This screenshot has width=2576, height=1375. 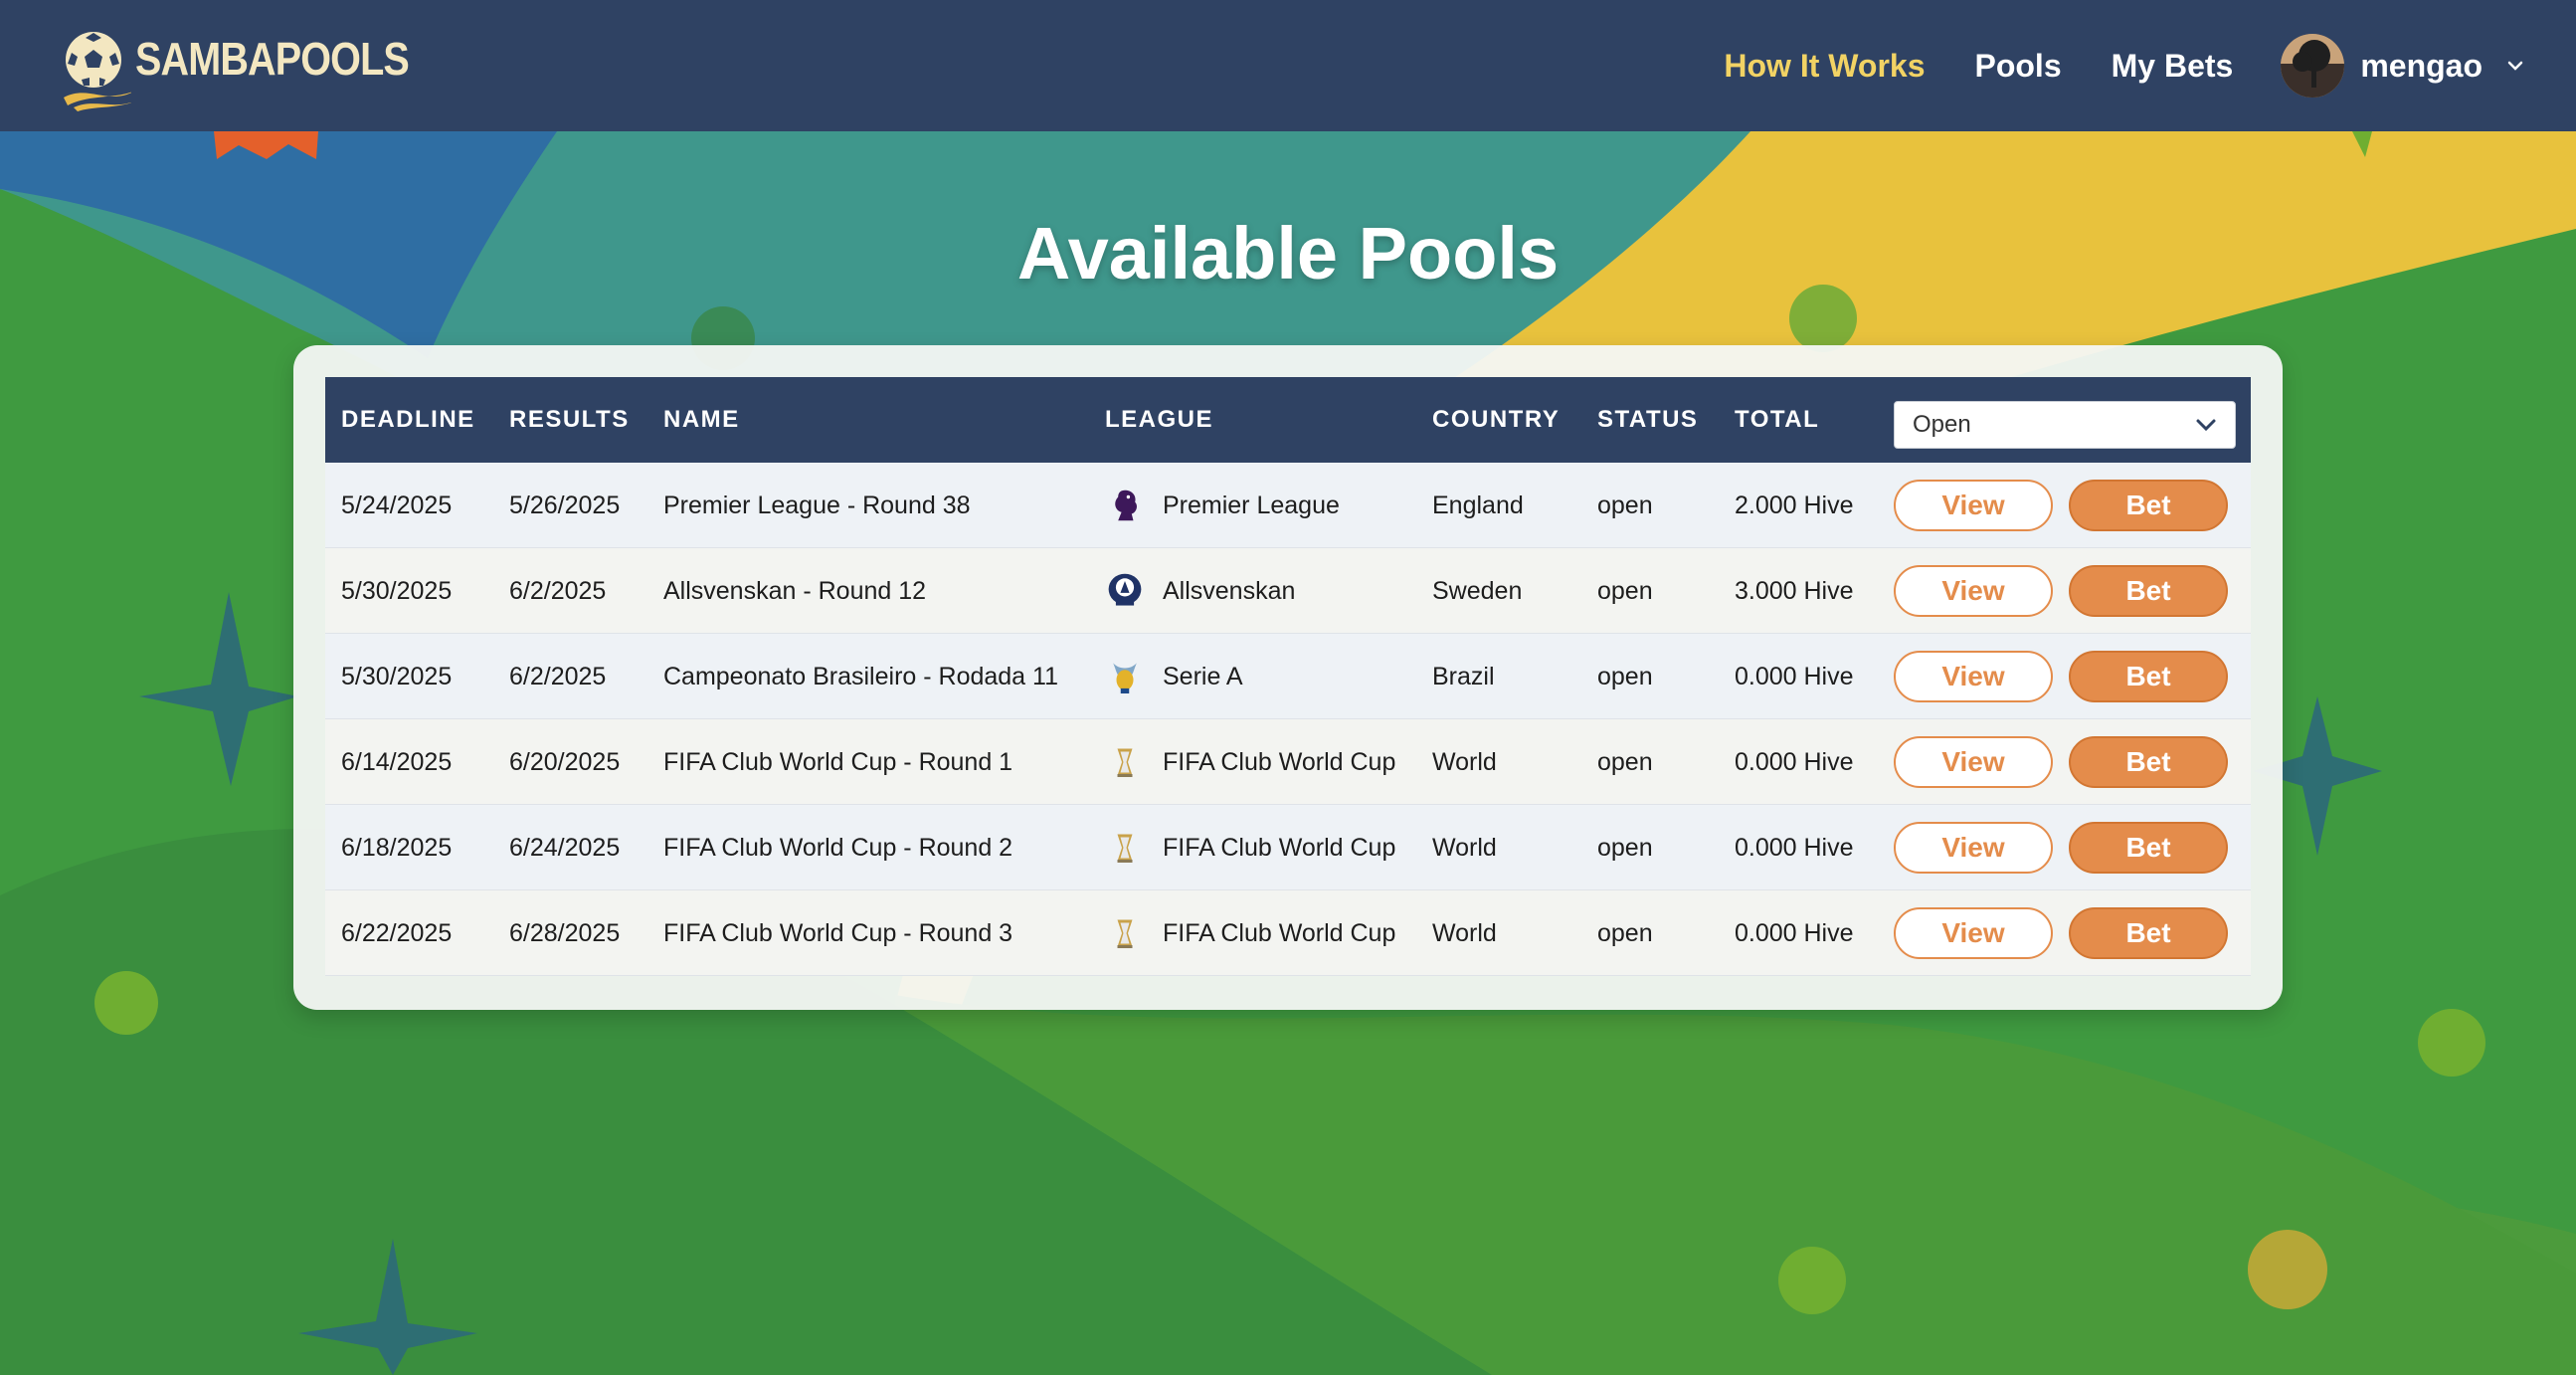 I want to click on cell-name: FIFA Club World Cup - Round 1, so click(x=838, y=762).